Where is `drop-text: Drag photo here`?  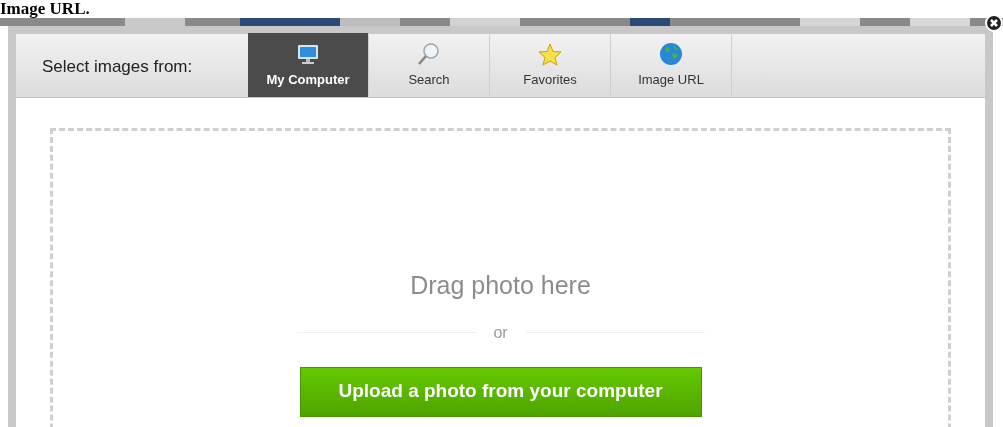
drop-text: Drag photo here is located at coordinates (500, 285).